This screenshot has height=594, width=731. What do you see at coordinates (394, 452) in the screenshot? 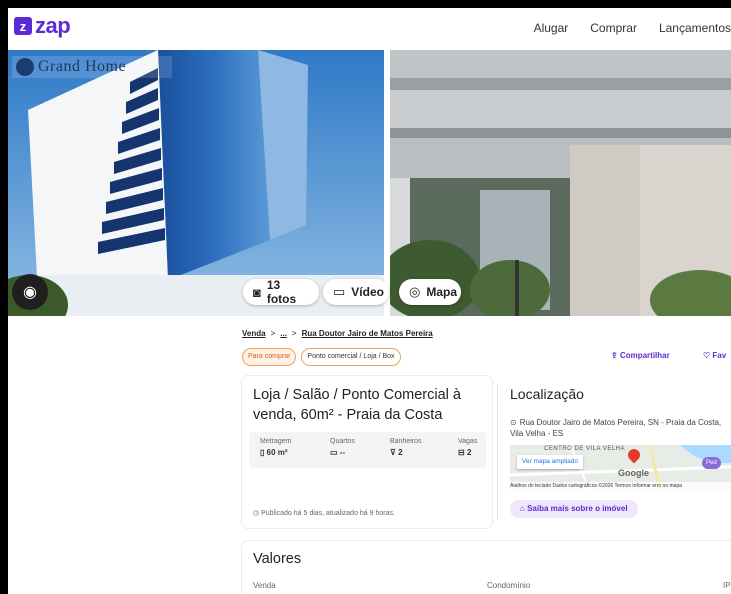
I see `bath-icon: ⊽` at bounding box center [394, 452].